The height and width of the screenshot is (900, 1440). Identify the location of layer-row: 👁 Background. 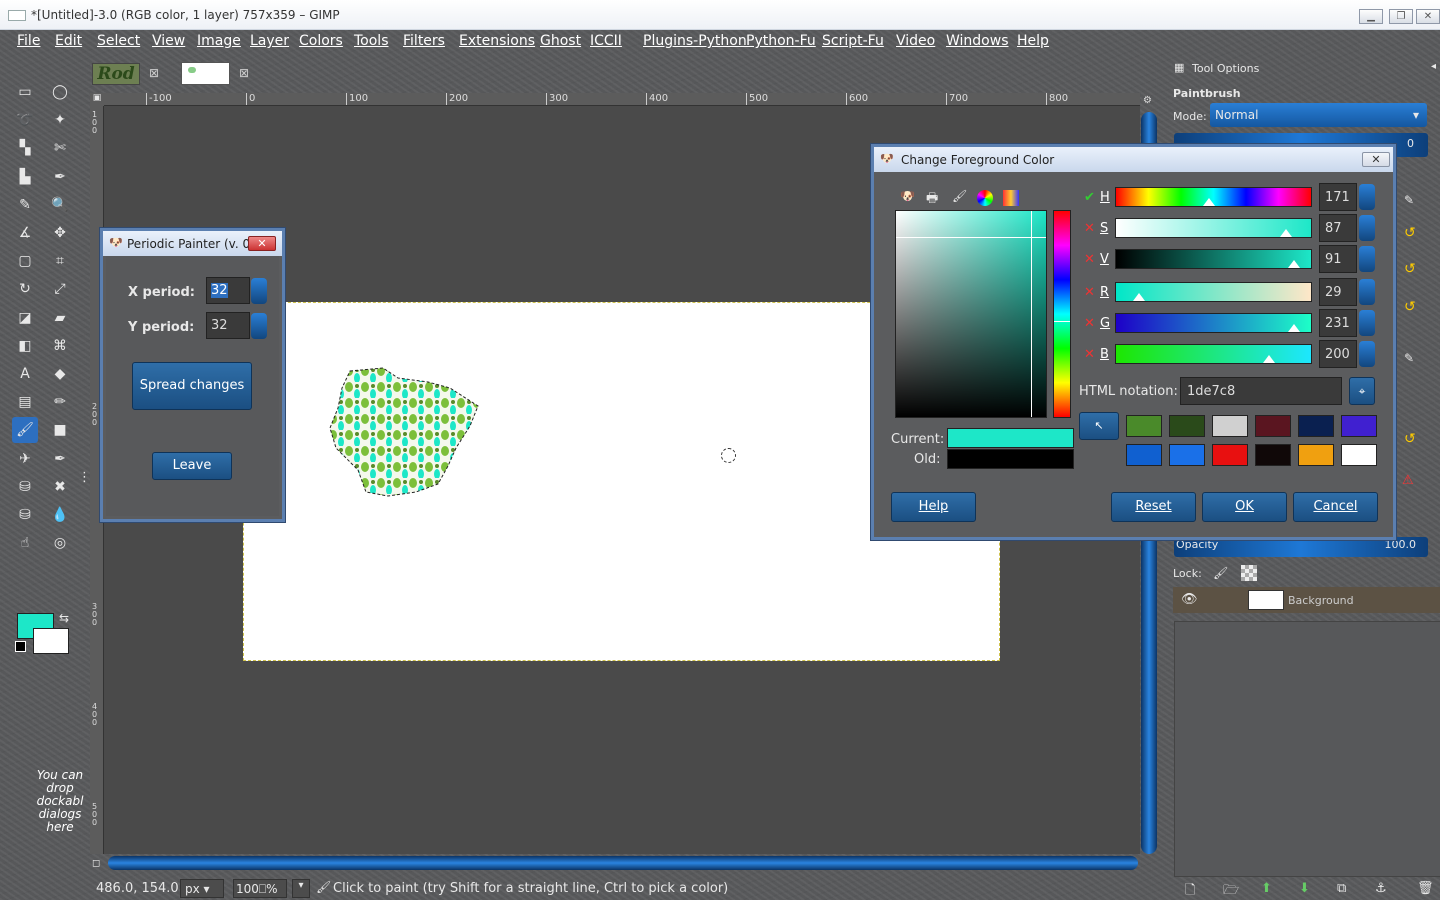
(1306, 600).